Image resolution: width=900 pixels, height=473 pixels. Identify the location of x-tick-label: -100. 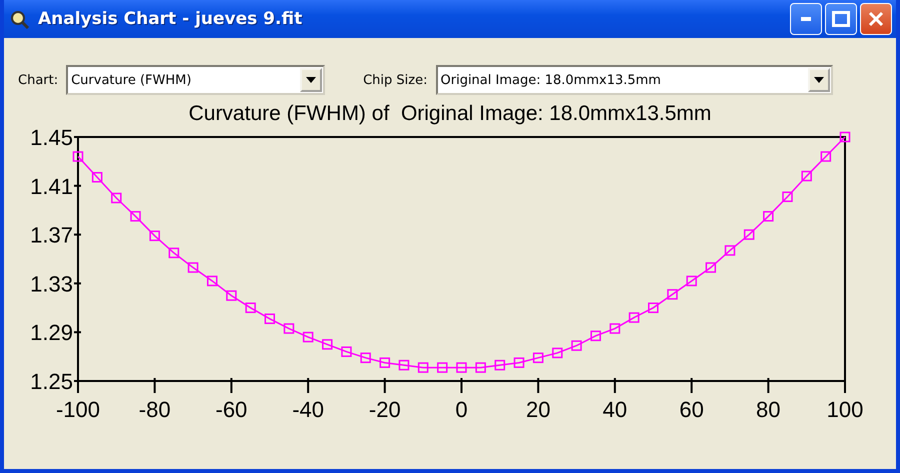
(78, 409).